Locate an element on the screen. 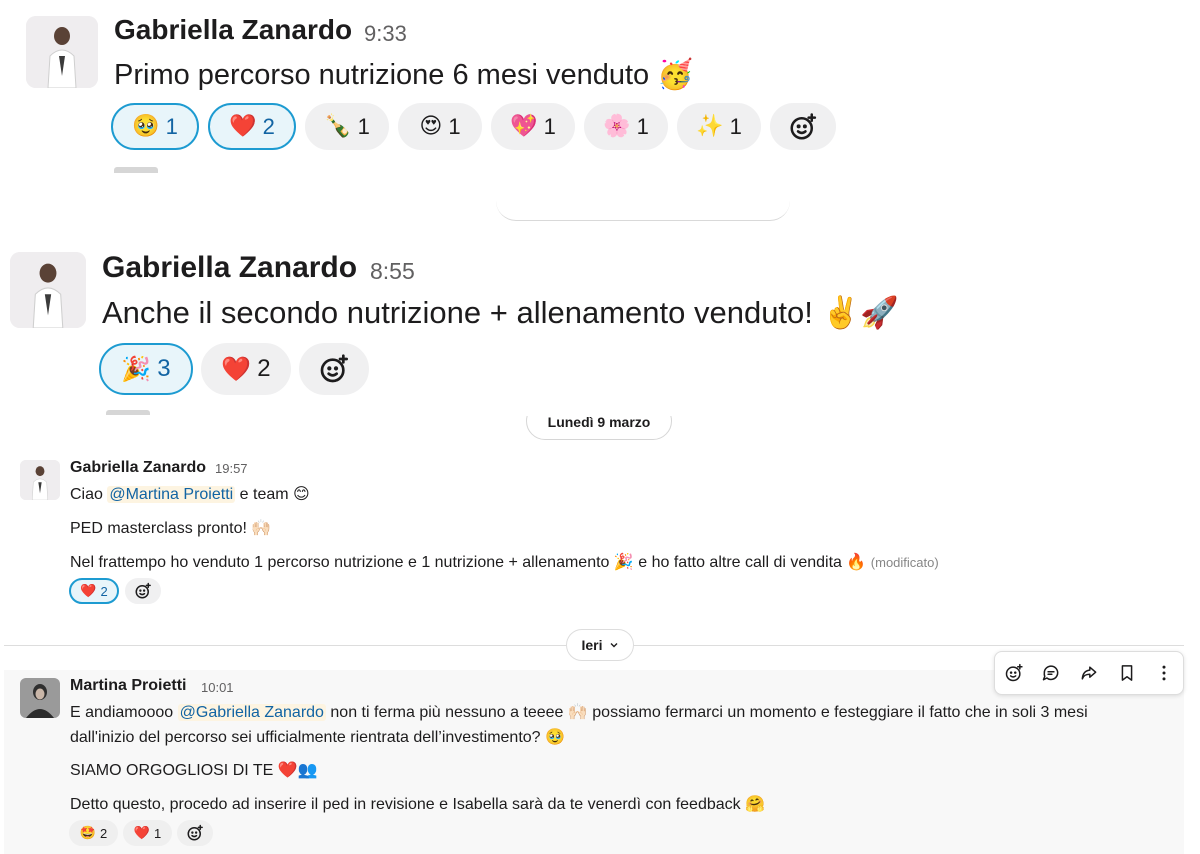 This screenshot has width=1200, height=854. reaction-blossom: 🌸 1 is located at coordinates (626, 126).